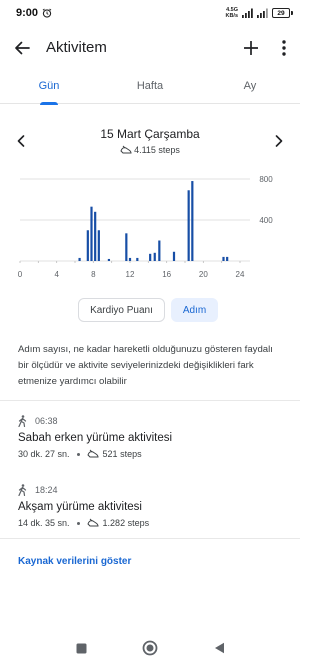  Describe the element at coordinates (95, 438) in the screenshot. I see `session-title: Sabah erken yürüme aktivitesi` at that location.